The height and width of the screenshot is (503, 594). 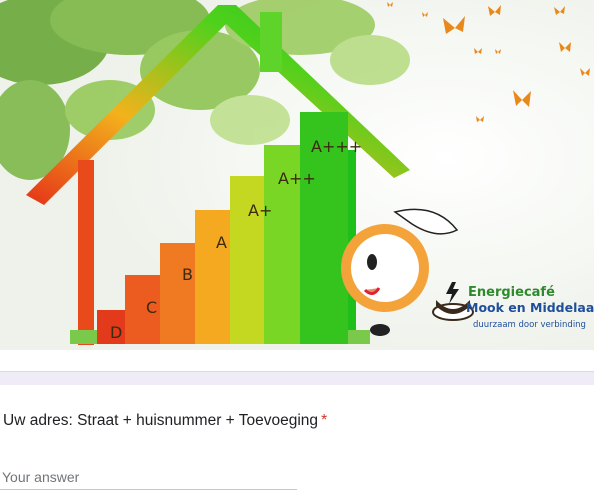 I want to click on section-divider, so click(x=297, y=378).